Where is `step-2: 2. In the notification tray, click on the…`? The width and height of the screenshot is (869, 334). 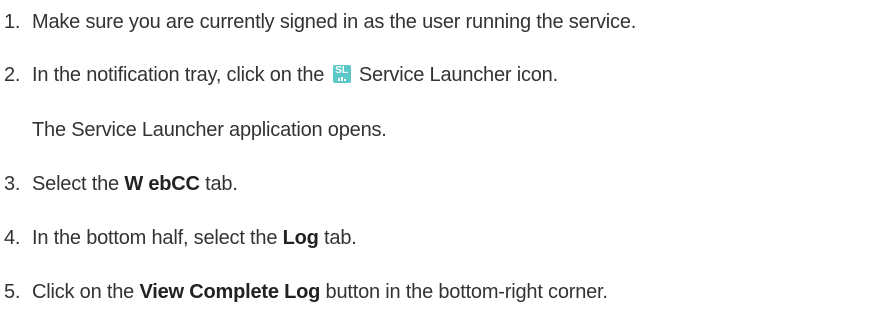 step-2: 2. In the notification tray, click on the… is located at coordinates (279, 75).